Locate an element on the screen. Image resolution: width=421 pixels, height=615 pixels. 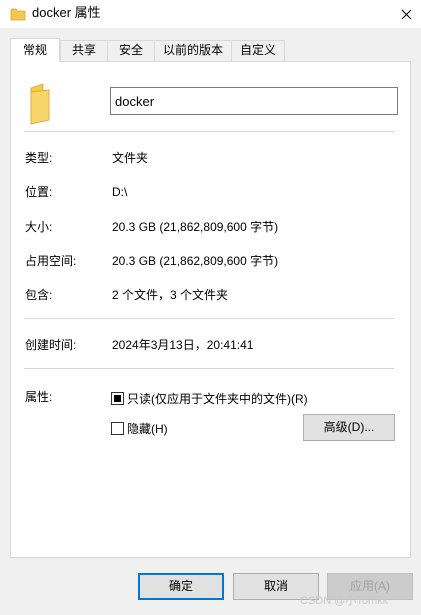
attributes-label: 属性: is located at coordinates (39, 397).